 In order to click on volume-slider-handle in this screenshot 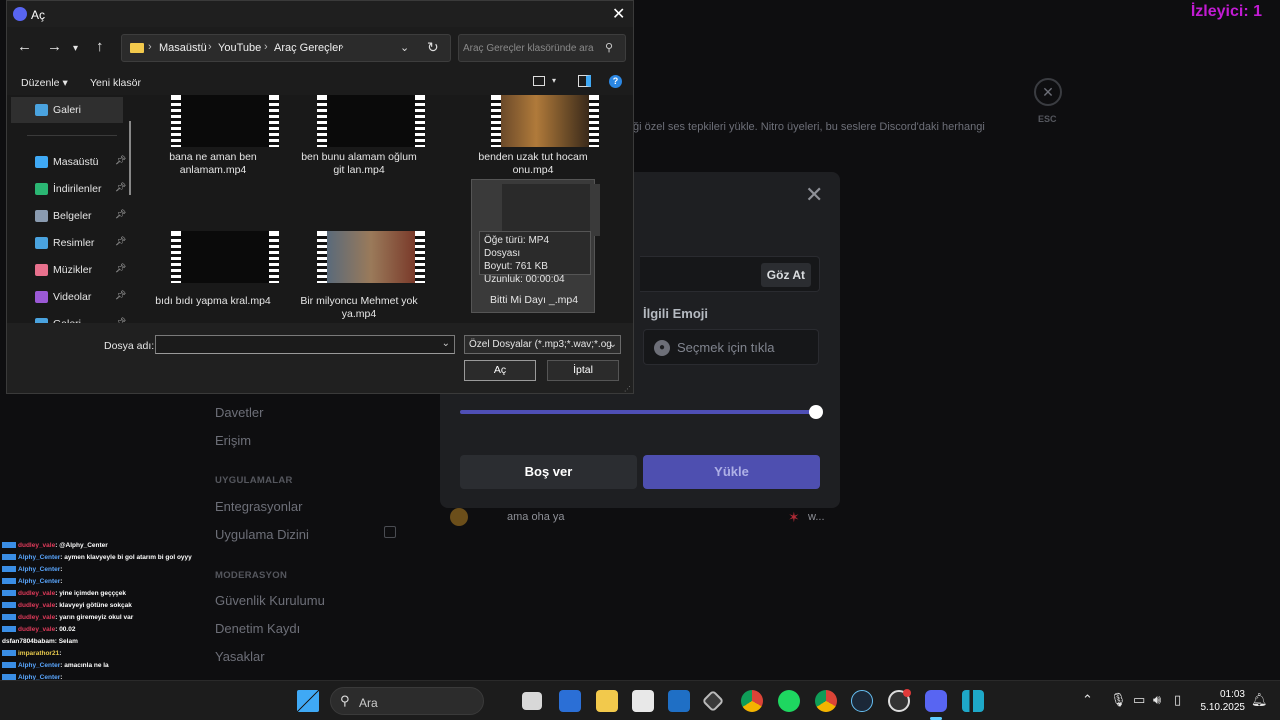, I will do `click(816, 412)`.